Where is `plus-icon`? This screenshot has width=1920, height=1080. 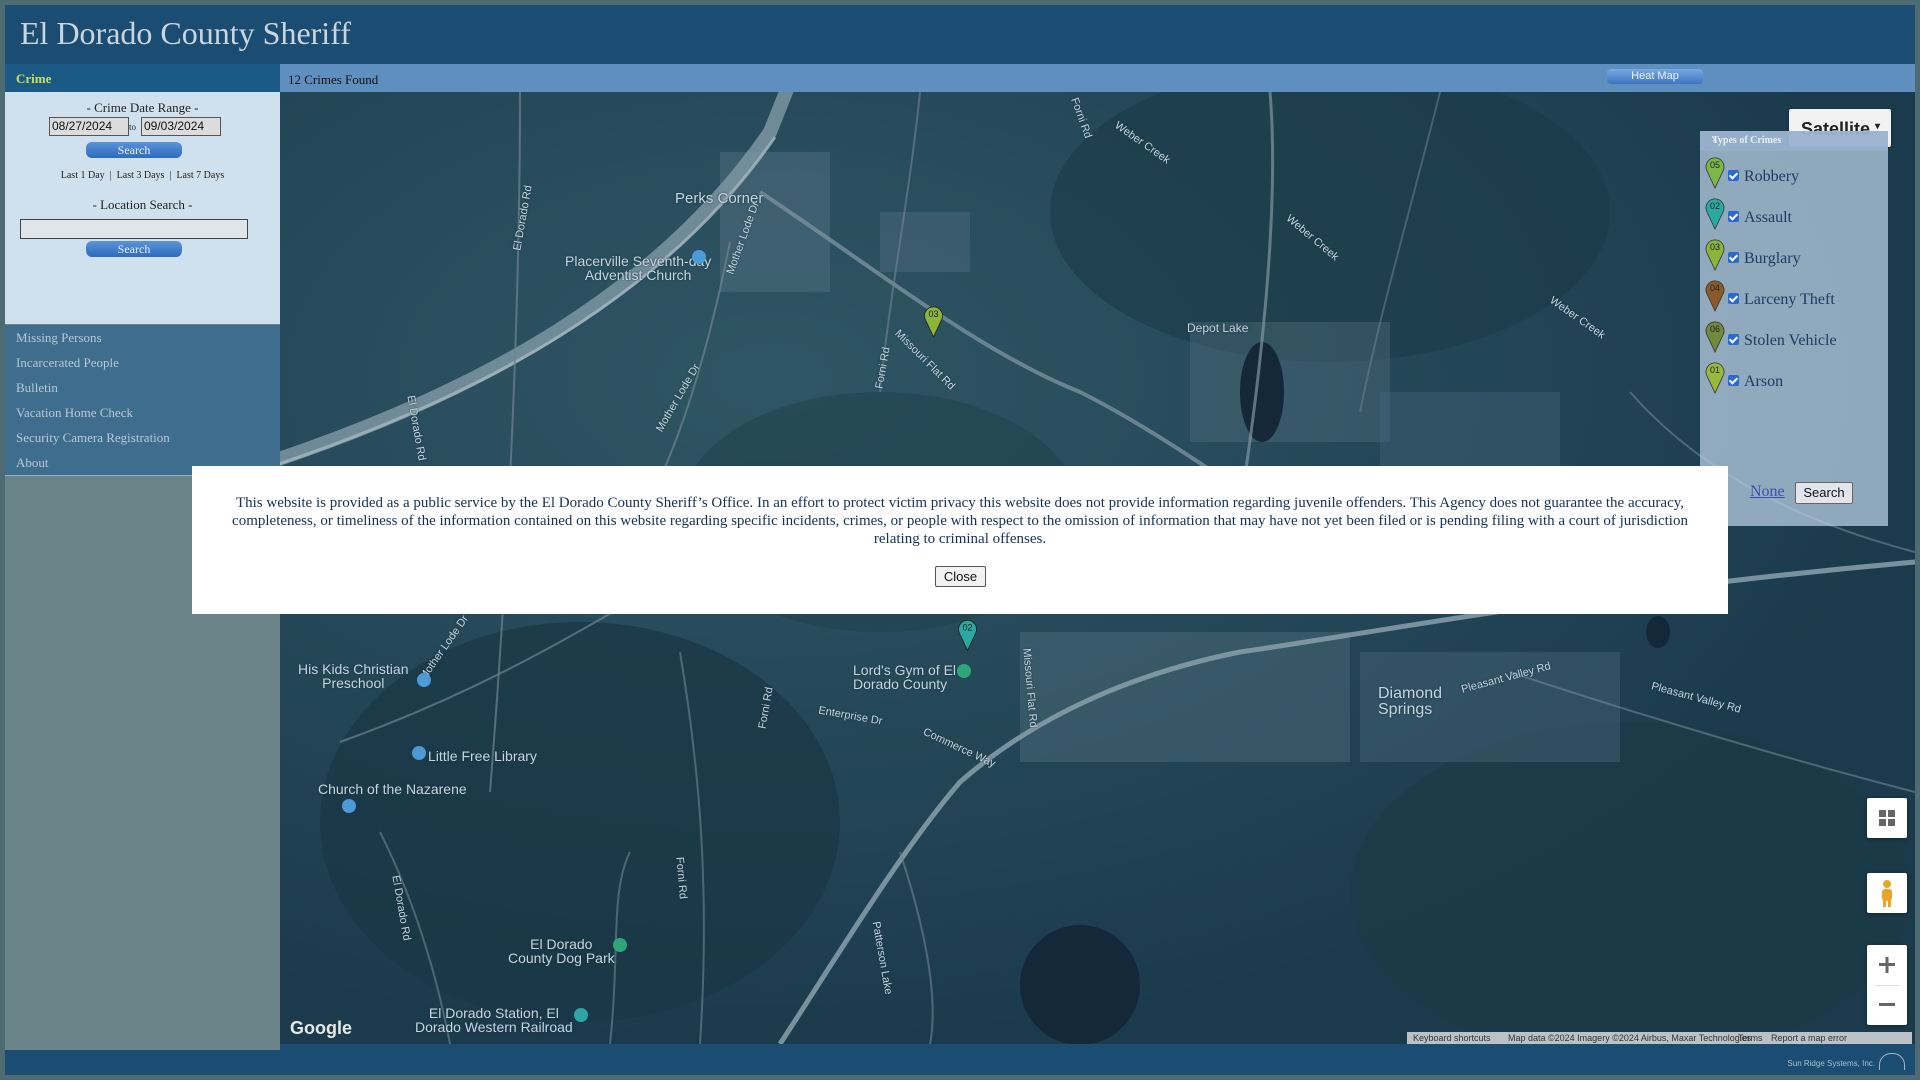
plus-icon is located at coordinates (1887, 965).